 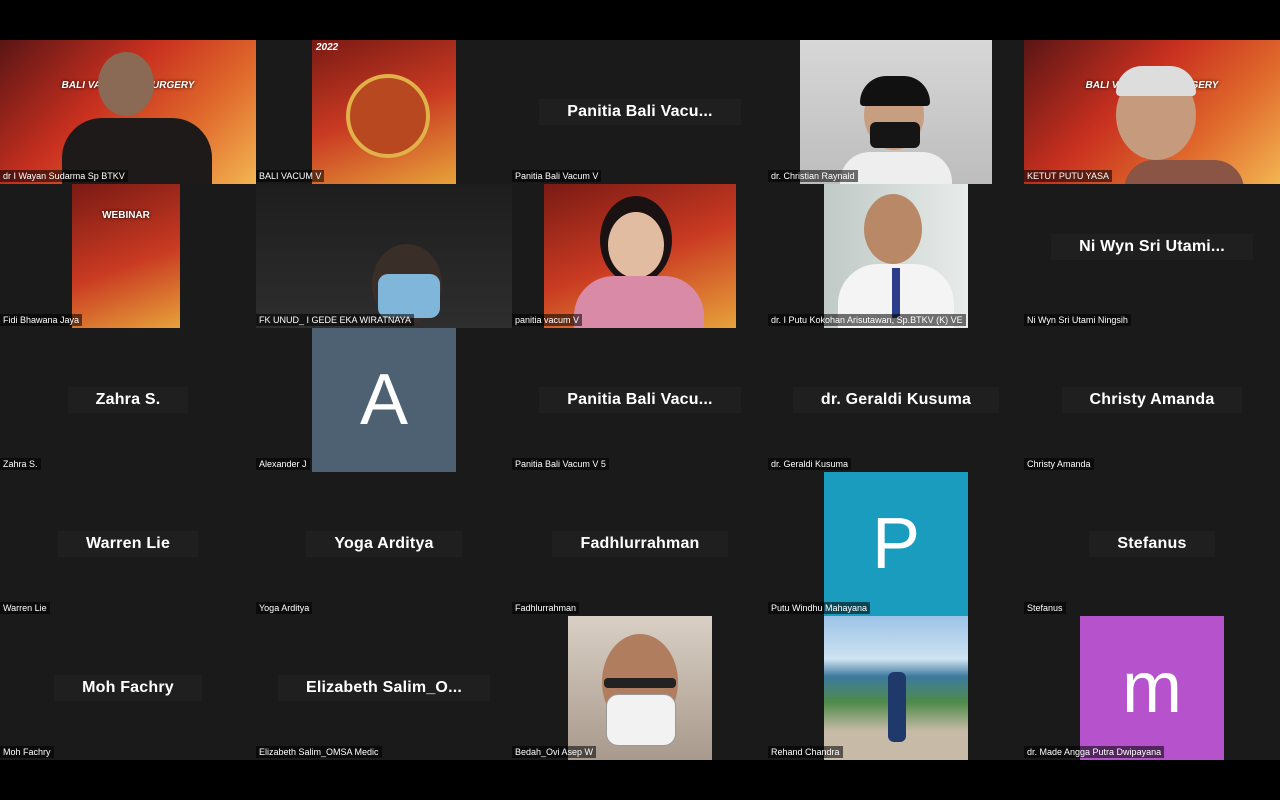 I want to click on participant-display-name: Warren Lie, so click(x=128, y=544).